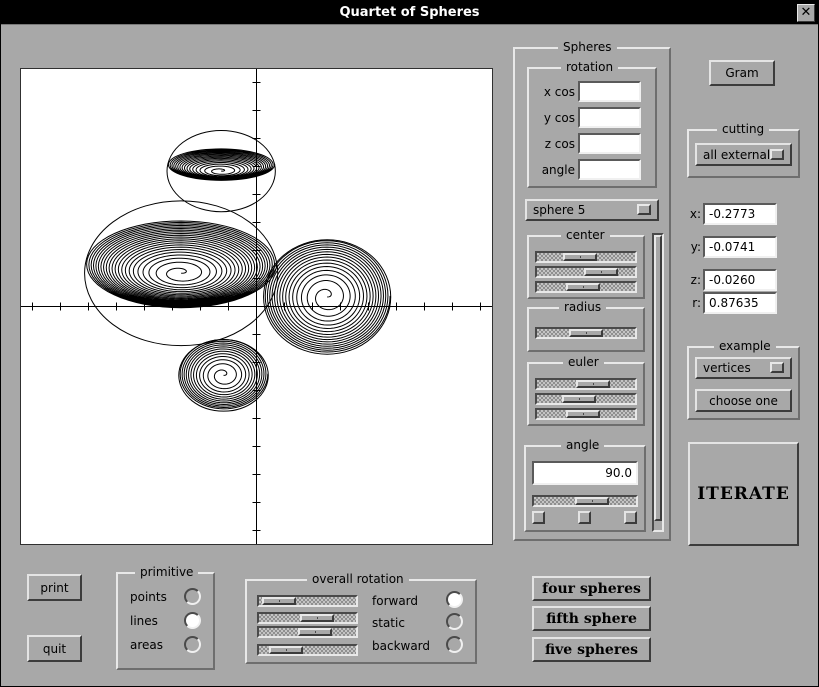 The height and width of the screenshot is (687, 819). What do you see at coordinates (558, 170) in the screenshot?
I see `rotation-angle-label: angle` at bounding box center [558, 170].